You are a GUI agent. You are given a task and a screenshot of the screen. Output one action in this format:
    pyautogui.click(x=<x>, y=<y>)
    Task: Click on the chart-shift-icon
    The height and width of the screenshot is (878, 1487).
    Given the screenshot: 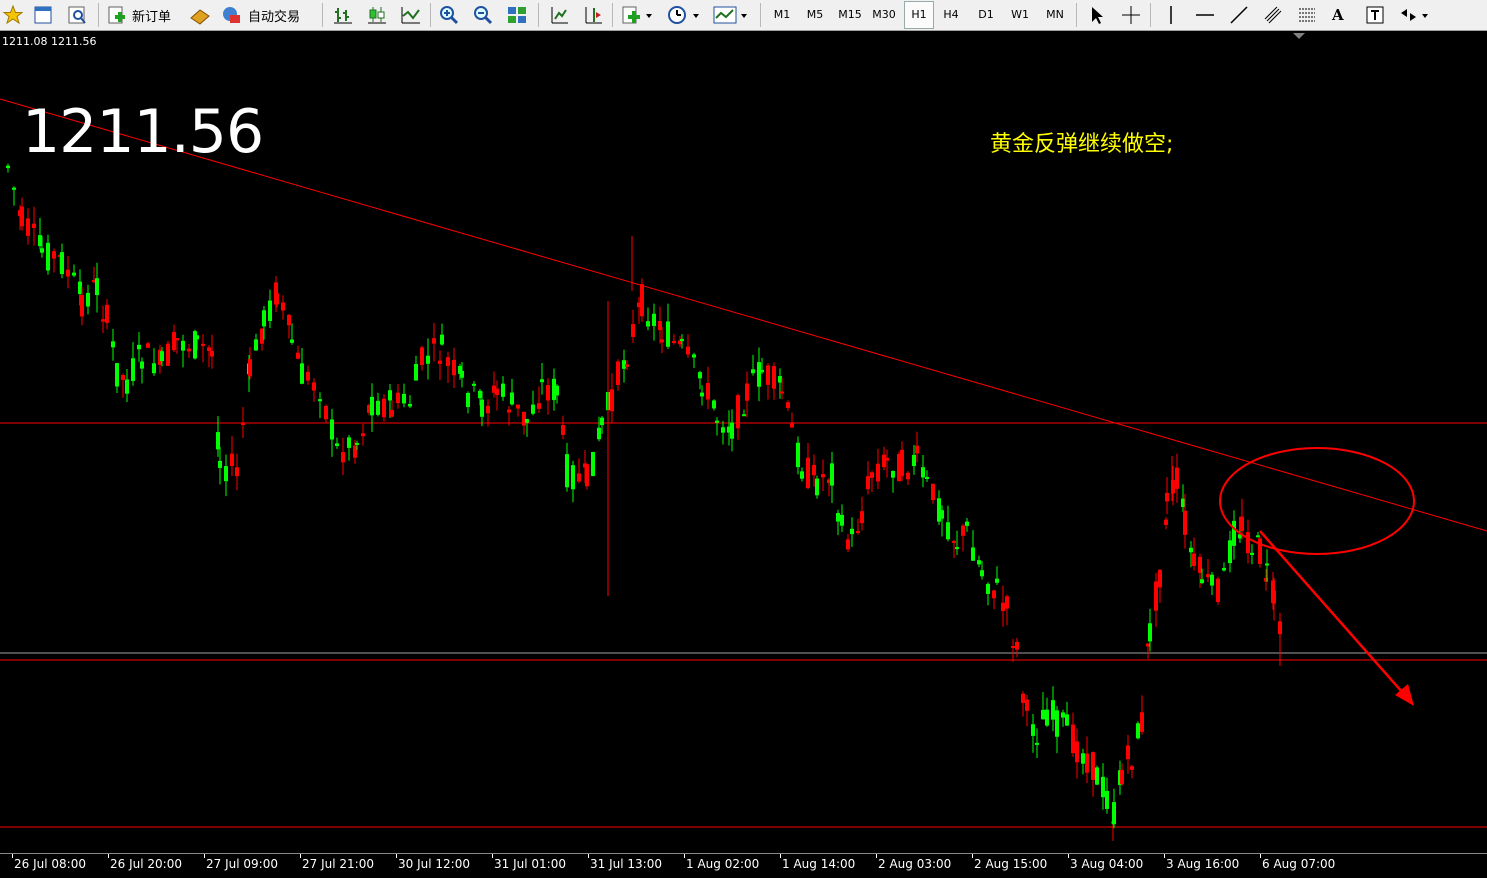 What is the action you would take?
    pyautogui.click(x=593, y=15)
    